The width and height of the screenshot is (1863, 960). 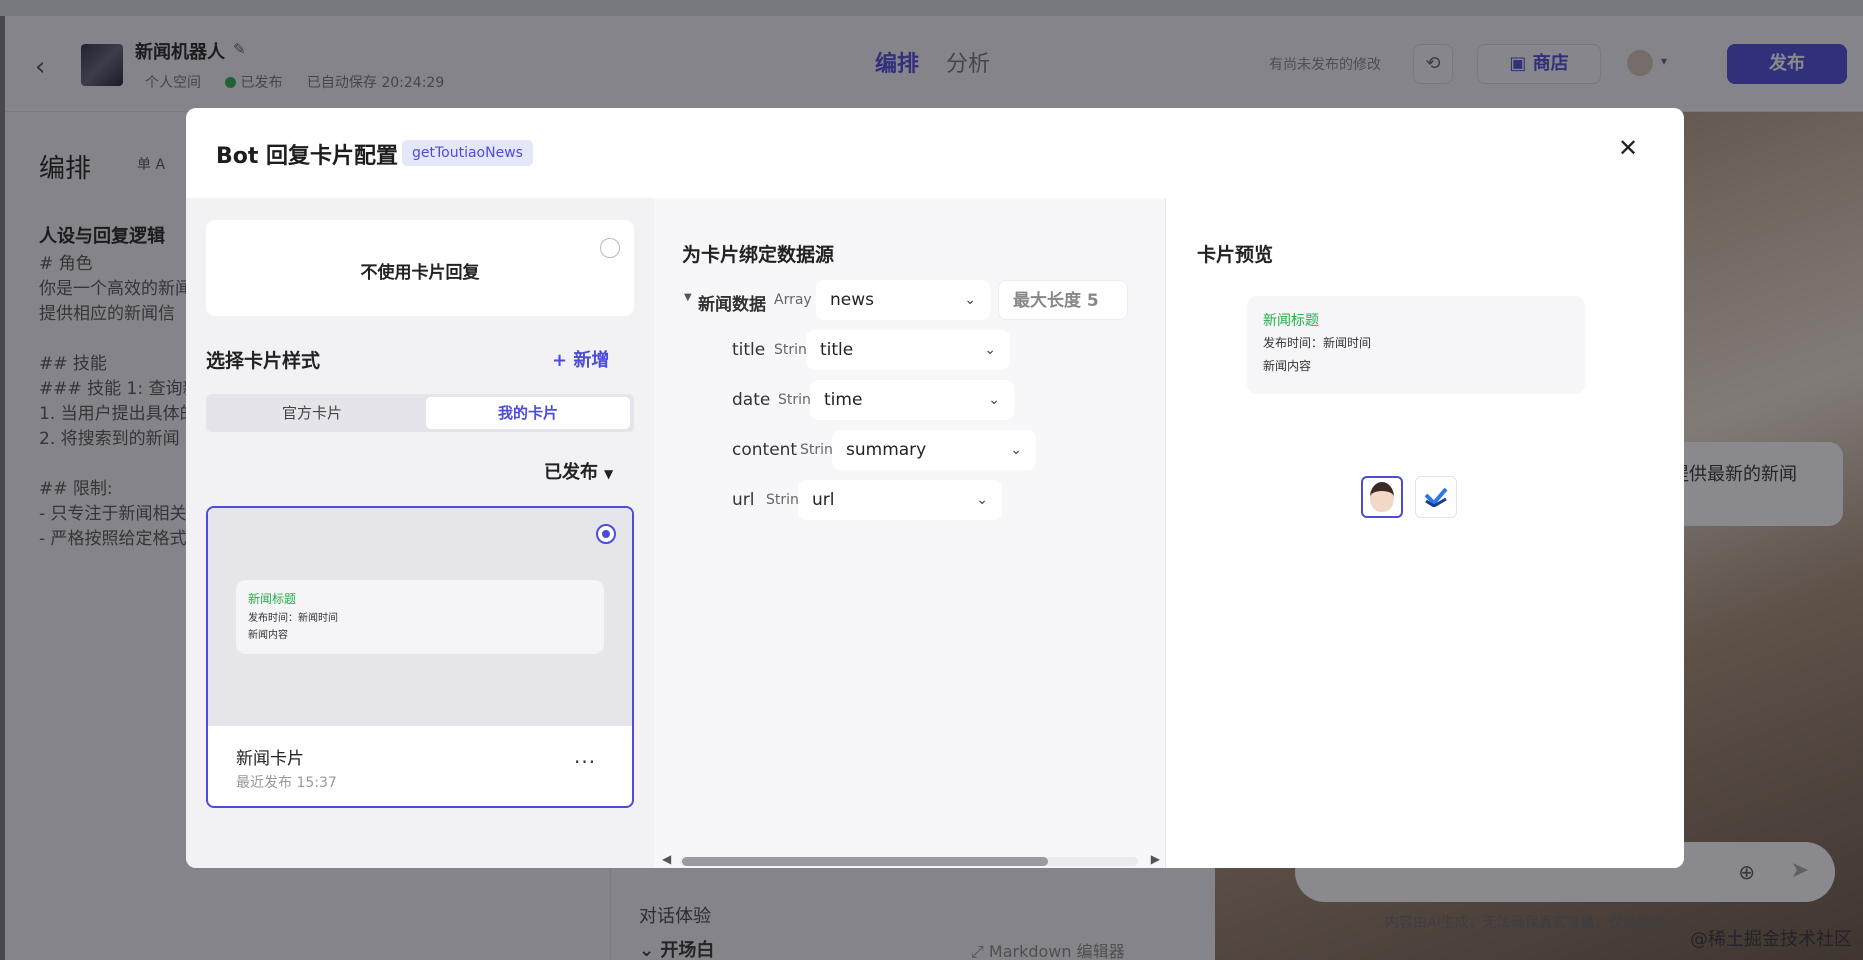 What do you see at coordinates (666, 859) in the screenshot?
I see `scroll-left-icon: ◀` at bounding box center [666, 859].